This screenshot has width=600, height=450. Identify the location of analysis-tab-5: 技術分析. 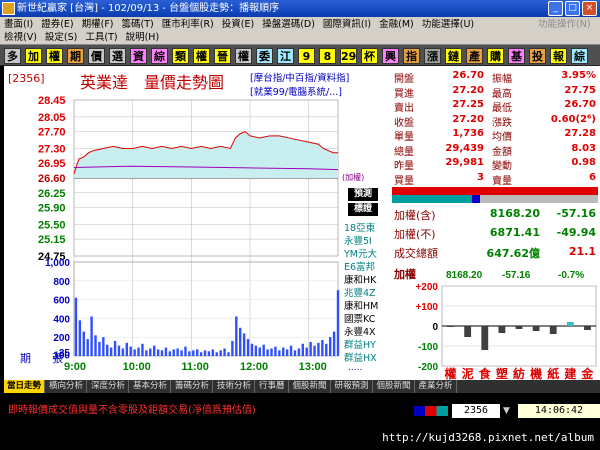
(235, 386).